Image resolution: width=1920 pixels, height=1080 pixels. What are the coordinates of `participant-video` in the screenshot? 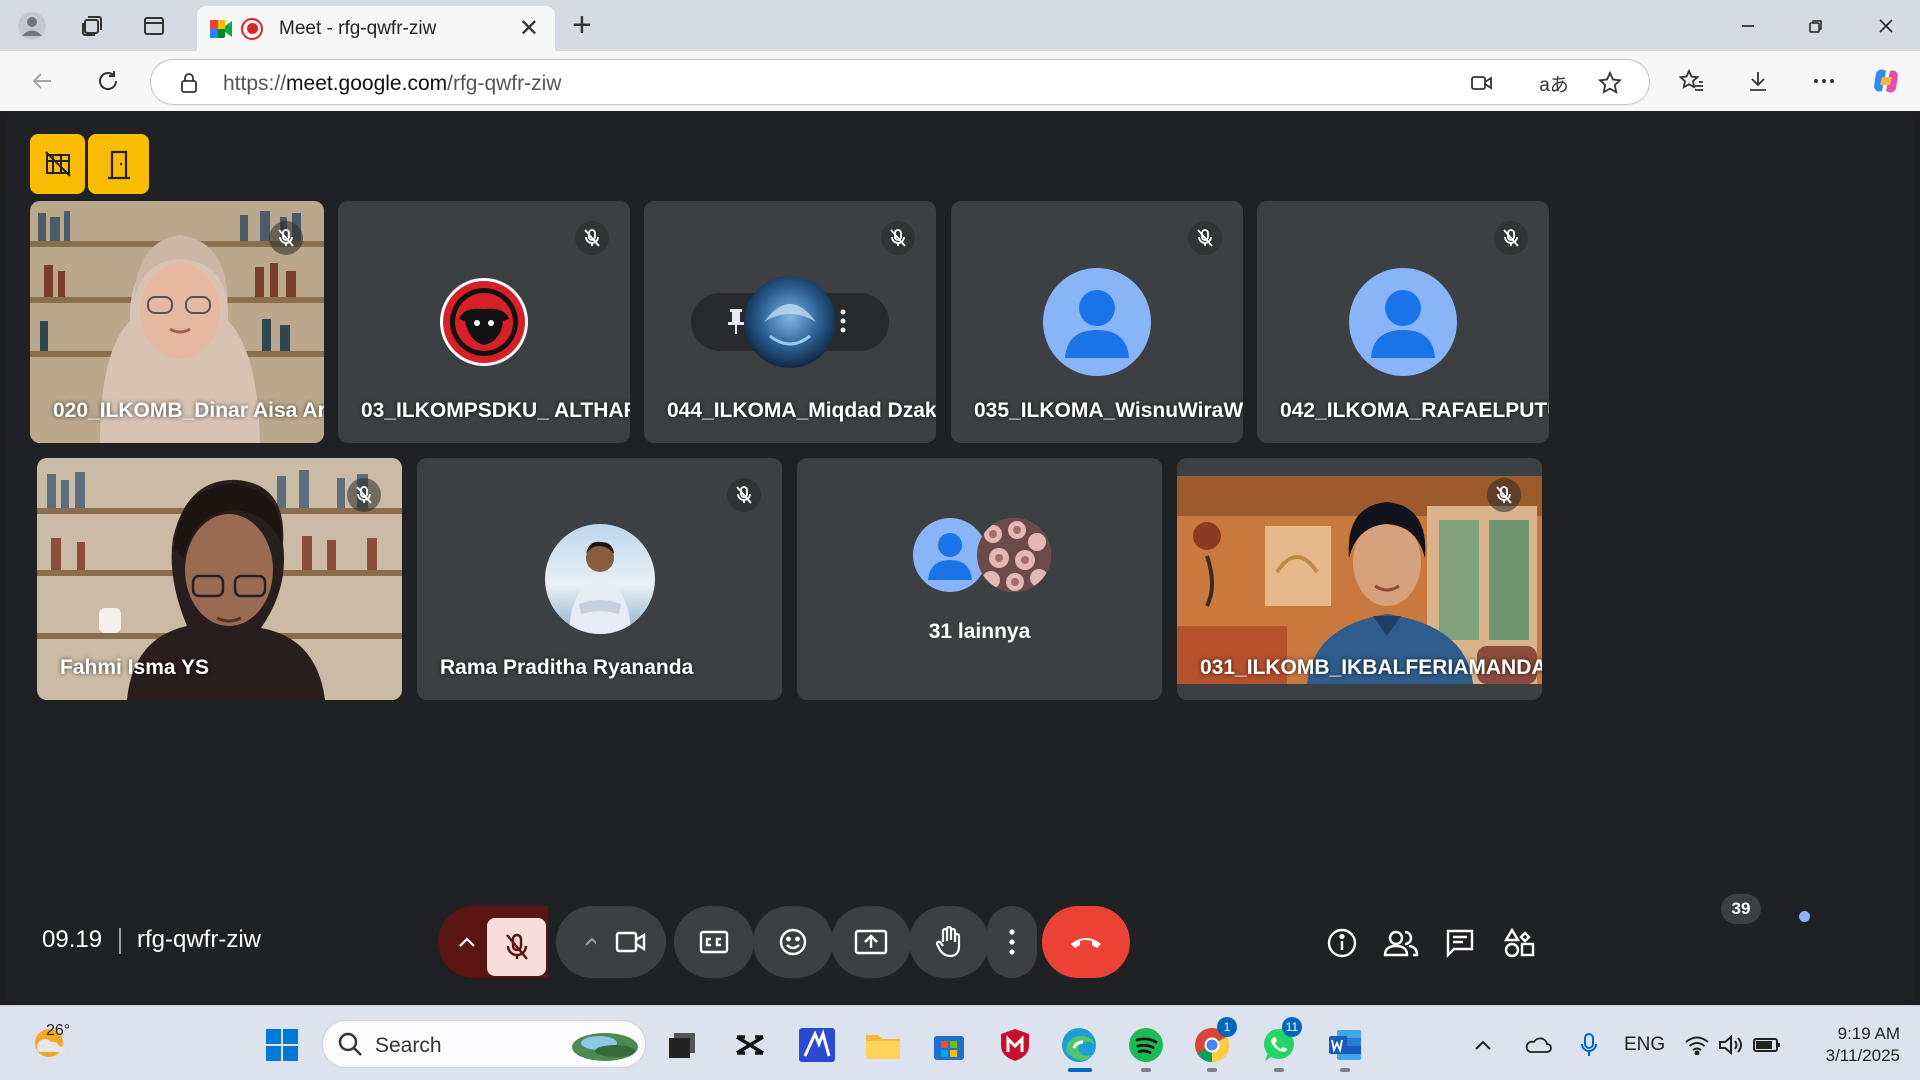 It's located at (1359, 580).